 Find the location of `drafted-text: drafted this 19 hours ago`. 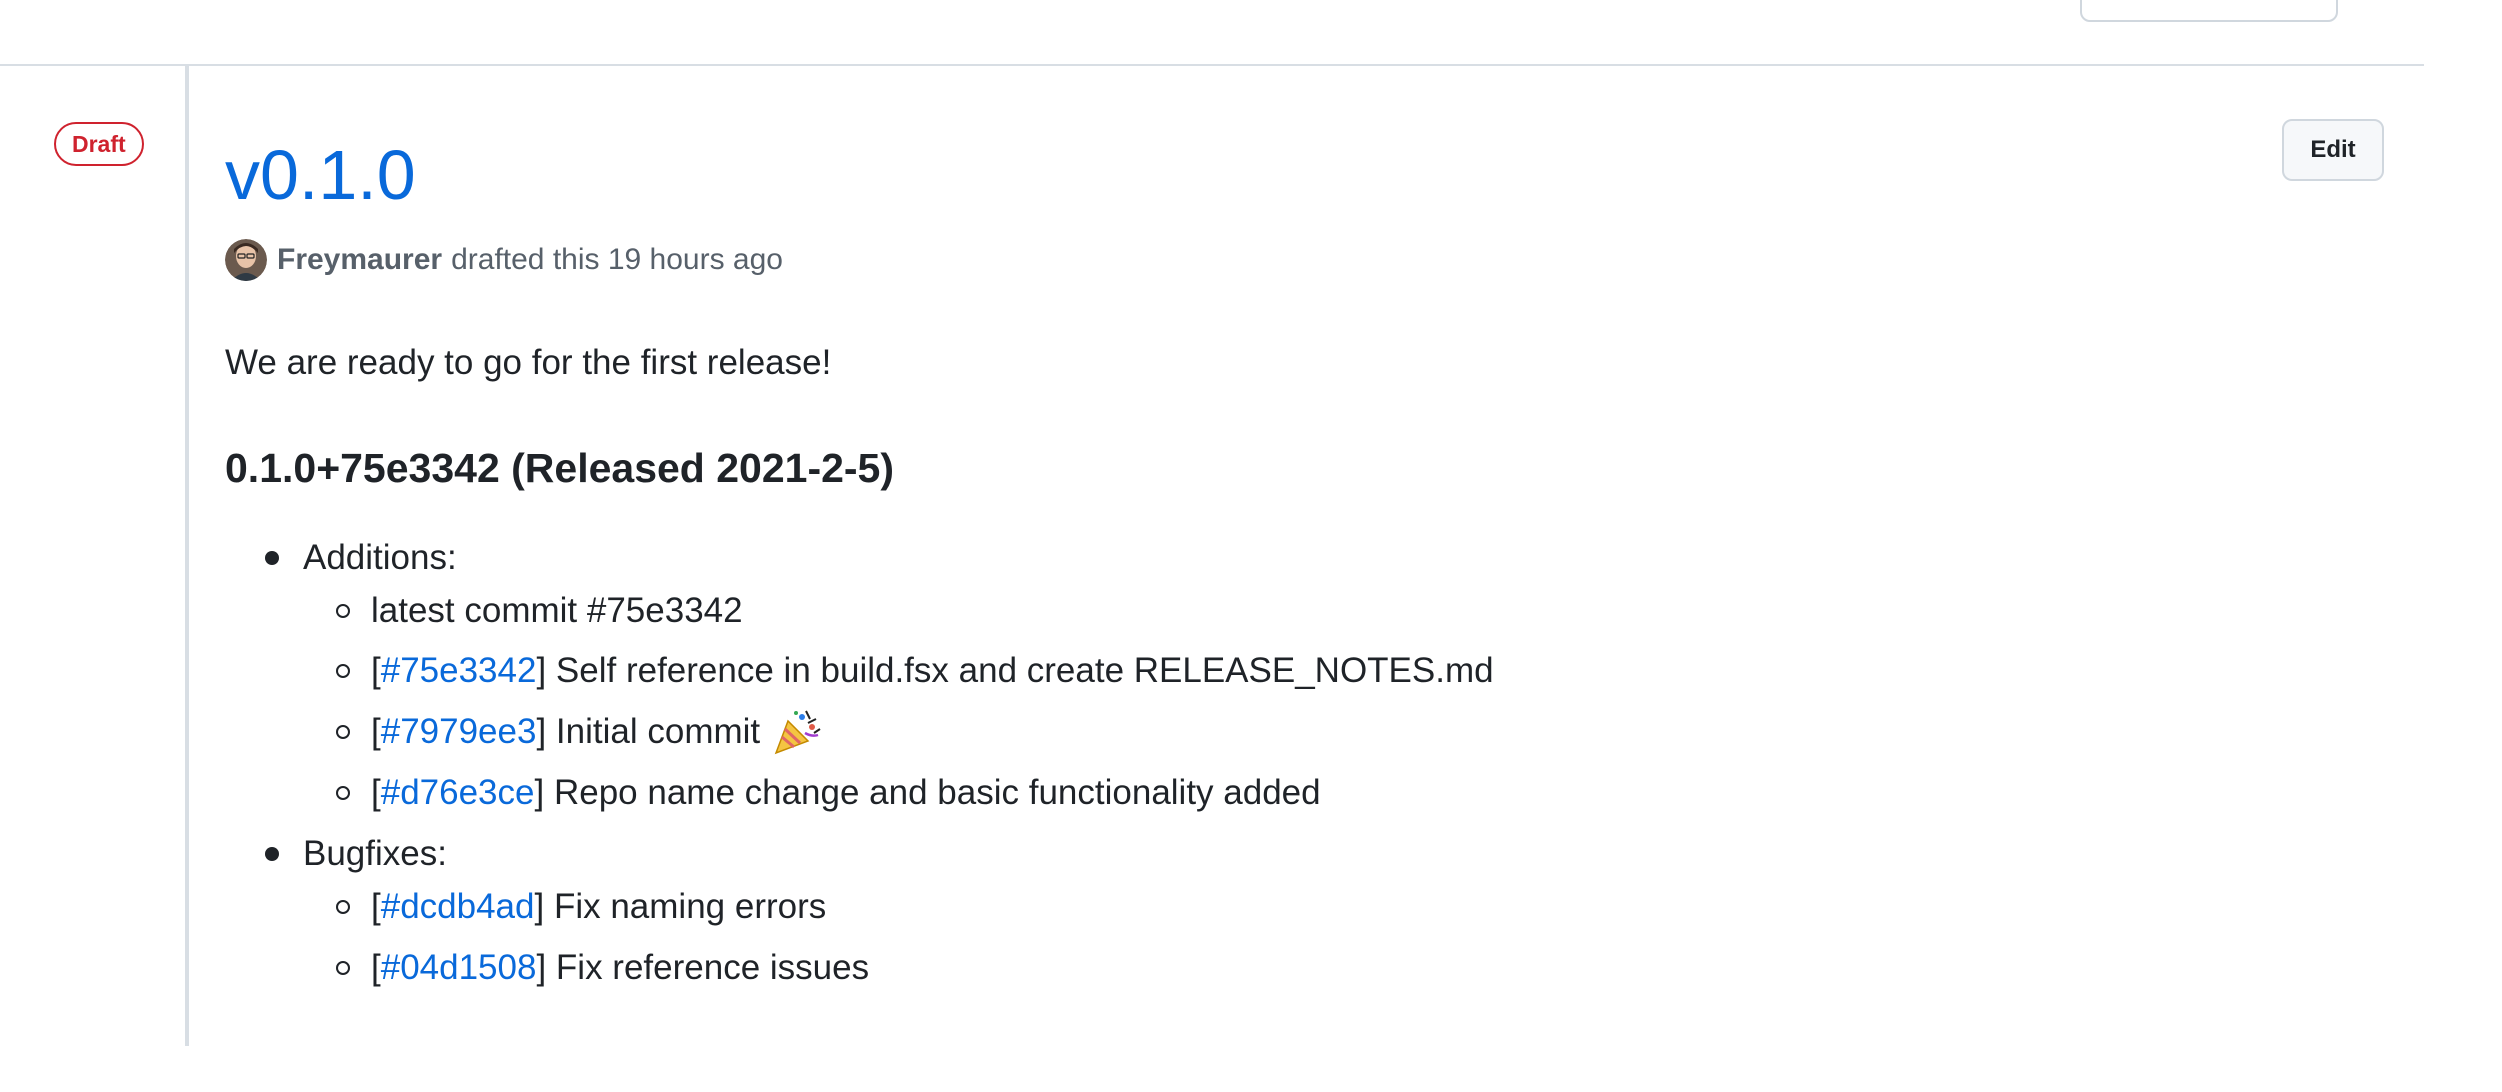

drafted-text: drafted this 19 hours ago is located at coordinates (617, 259).